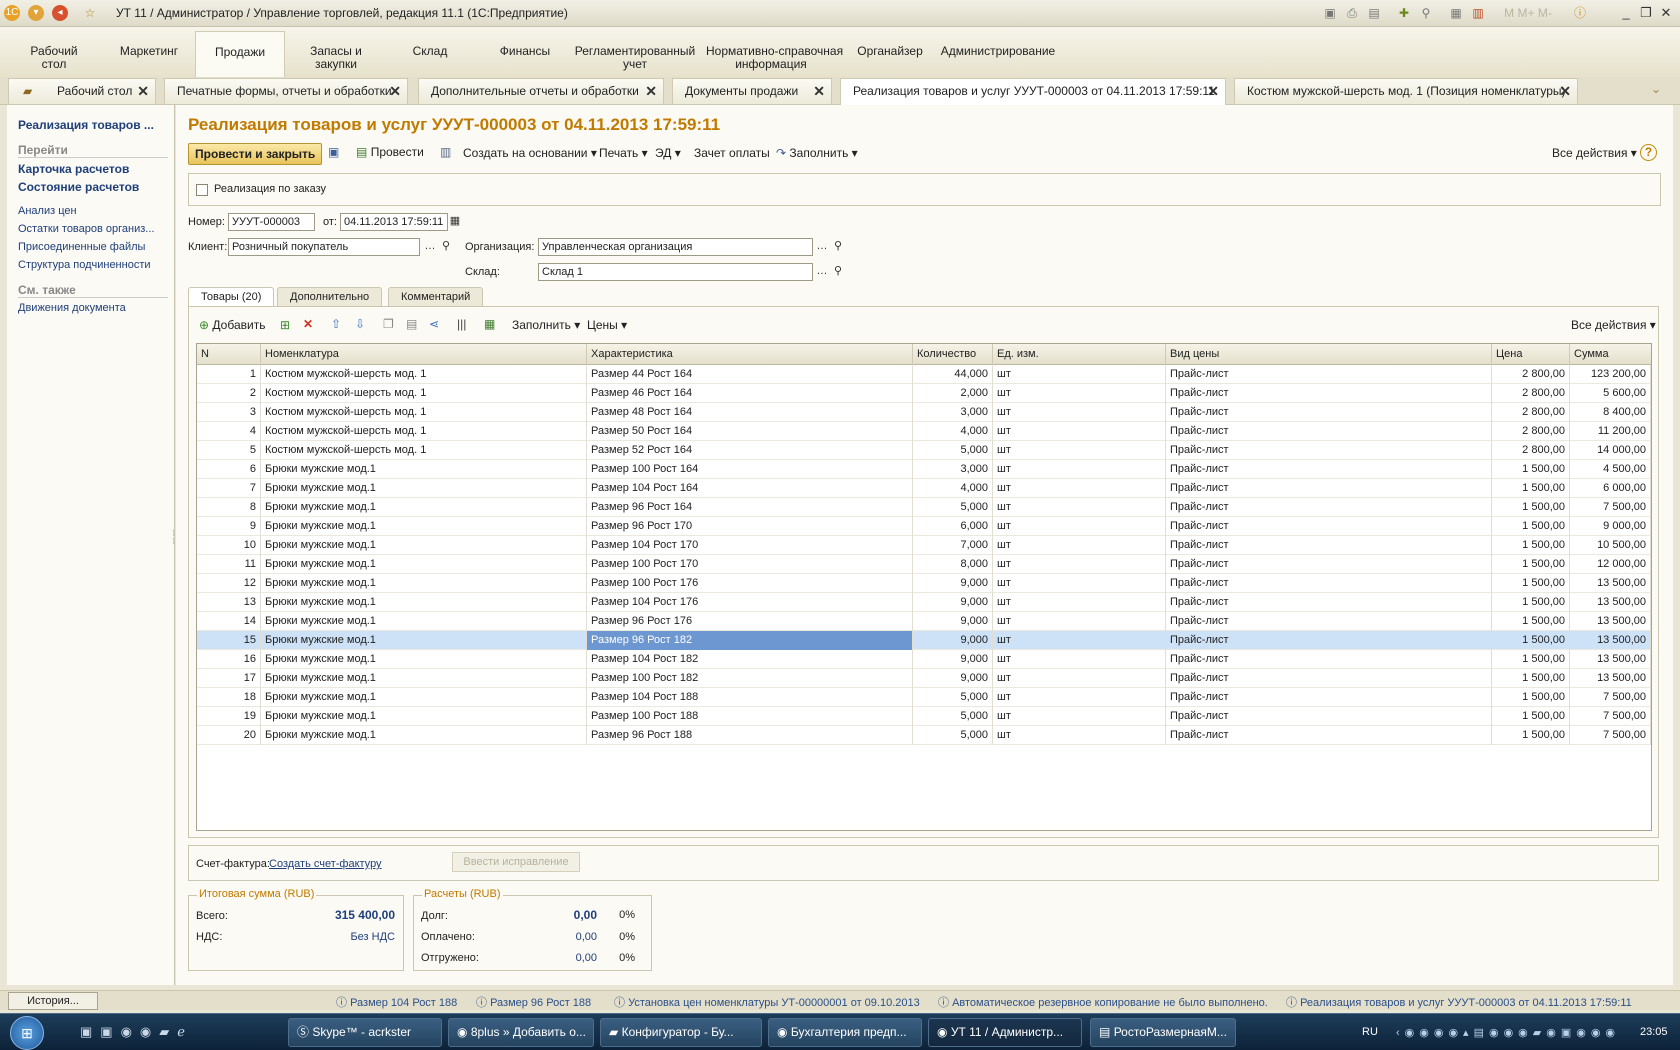 The height and width of the screenshot is (1050, 1680). I want to click on table-cell: Размер 52 Рост 164, so click(750, 450).